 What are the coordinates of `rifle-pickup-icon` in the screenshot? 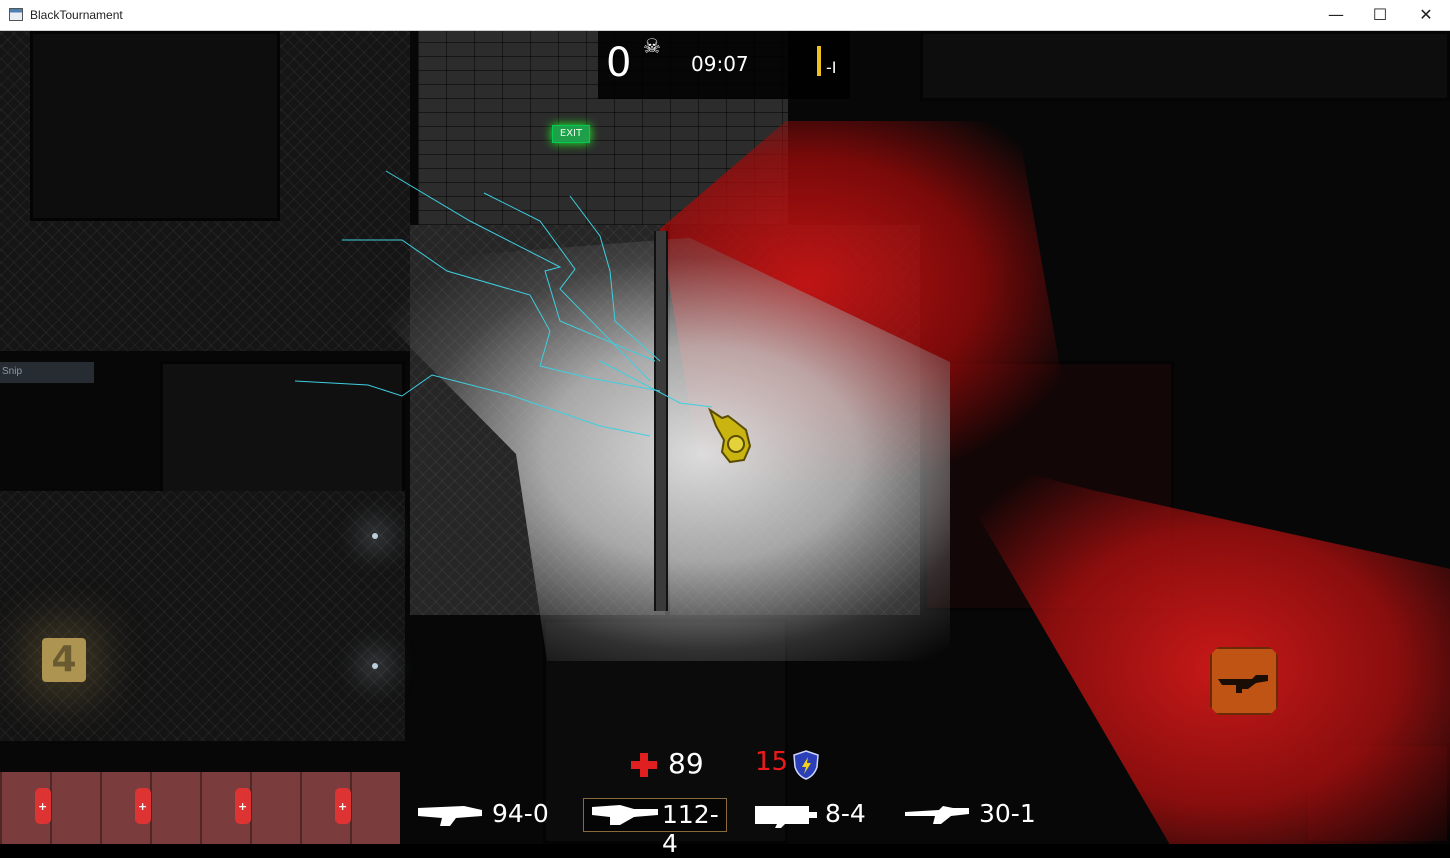 It's located at (1244, 681).